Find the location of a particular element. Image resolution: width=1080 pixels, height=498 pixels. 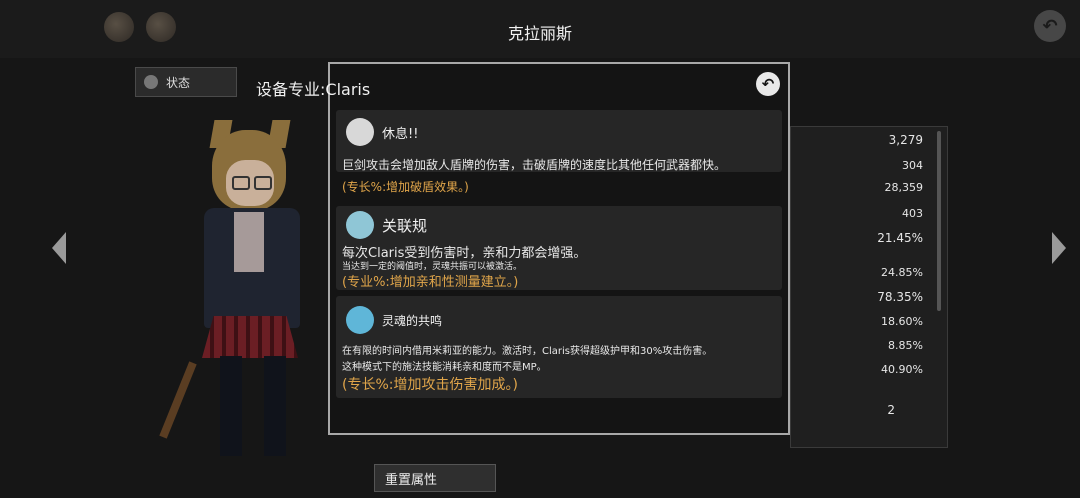

close-icon: ↶ is located at coordinates (768, 84).